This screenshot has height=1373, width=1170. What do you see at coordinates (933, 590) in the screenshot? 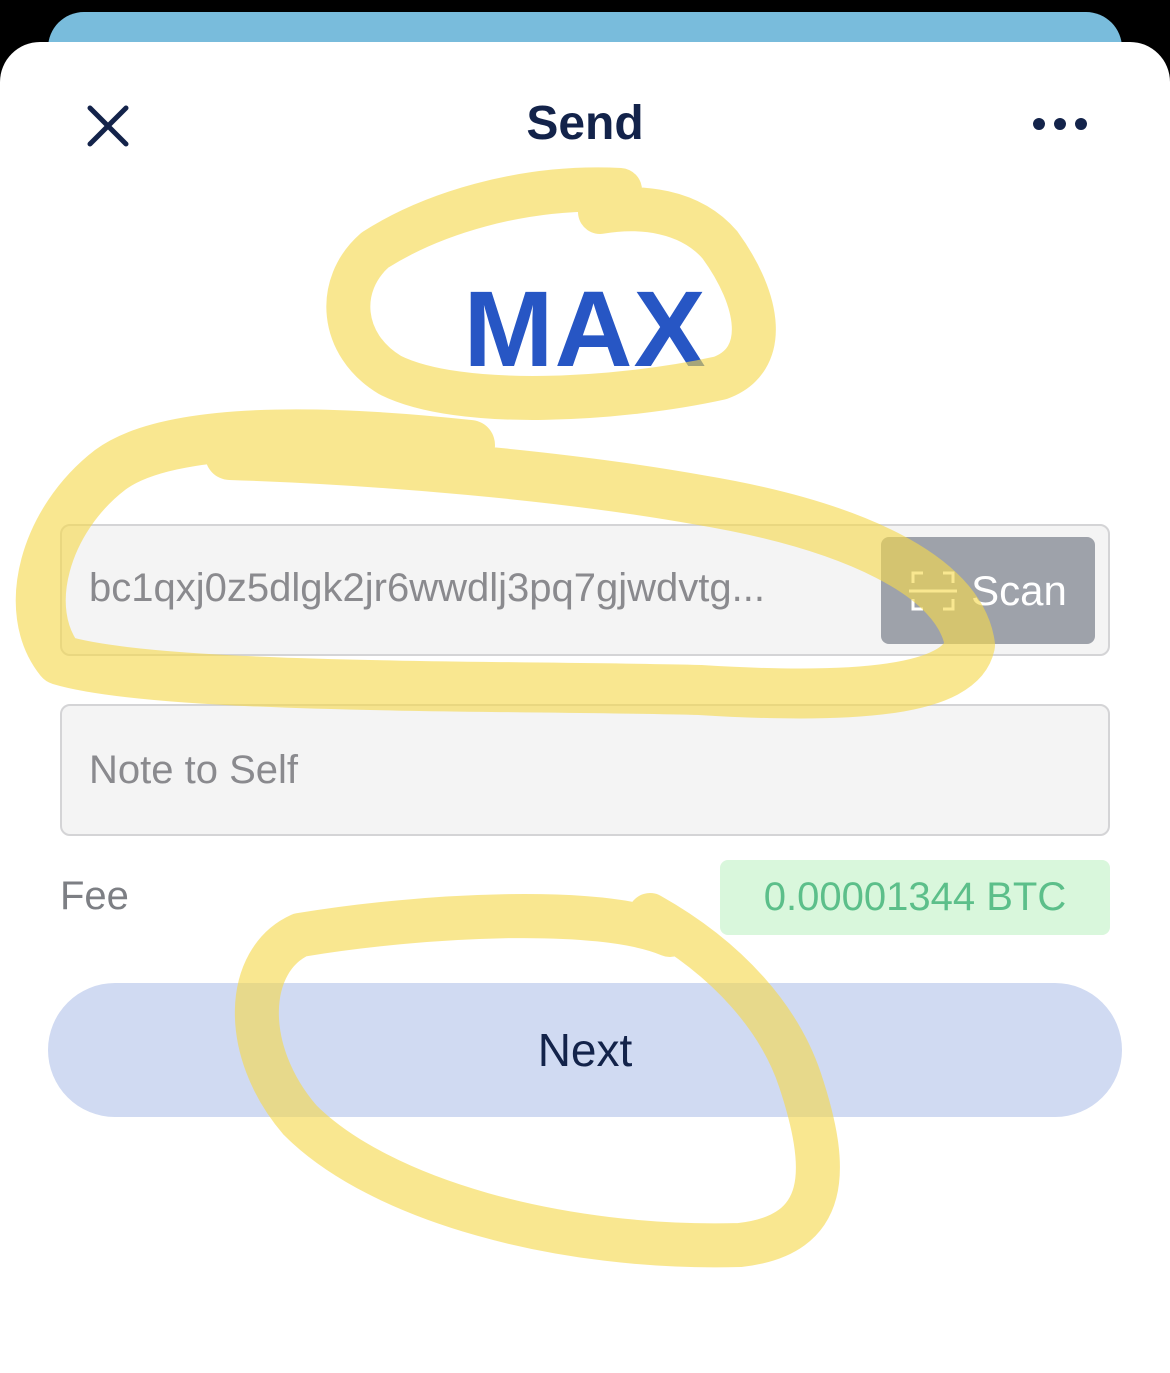
I see `scan-icon` at bounding box center [933, 590].